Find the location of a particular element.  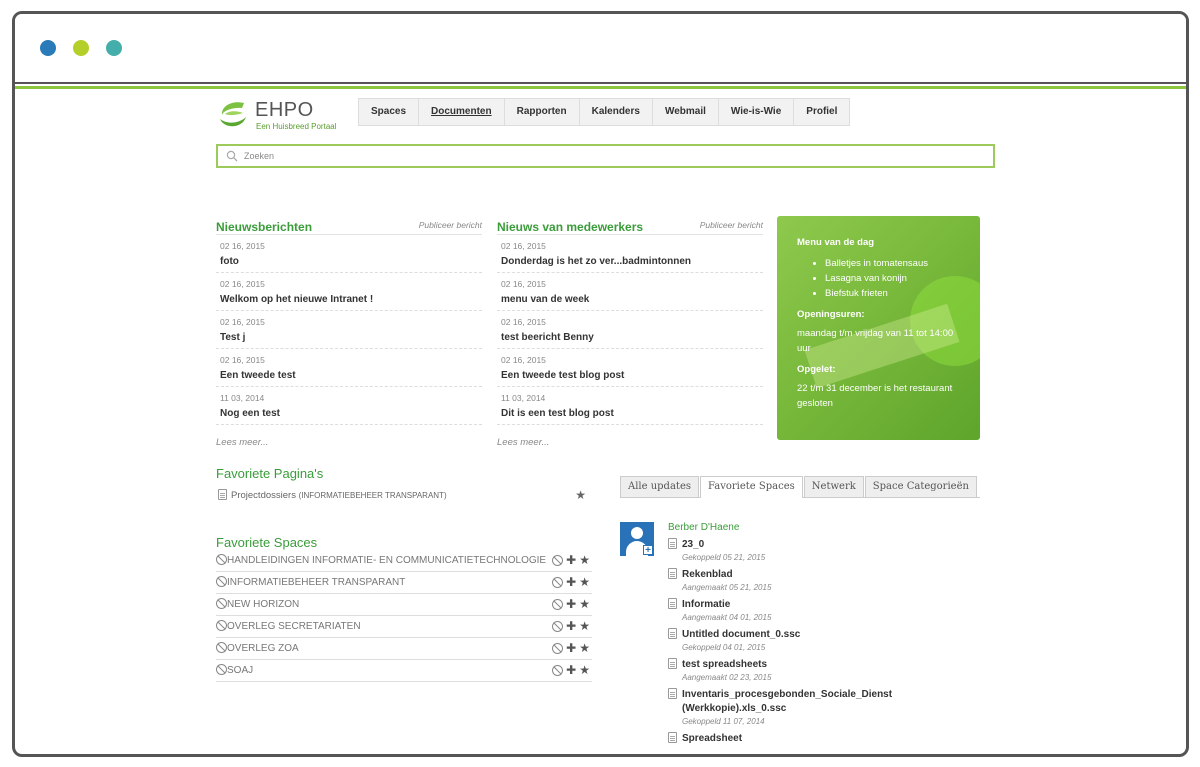

favorite-space-name: OVERLEG ZOA is located at coordinates (263, 648).